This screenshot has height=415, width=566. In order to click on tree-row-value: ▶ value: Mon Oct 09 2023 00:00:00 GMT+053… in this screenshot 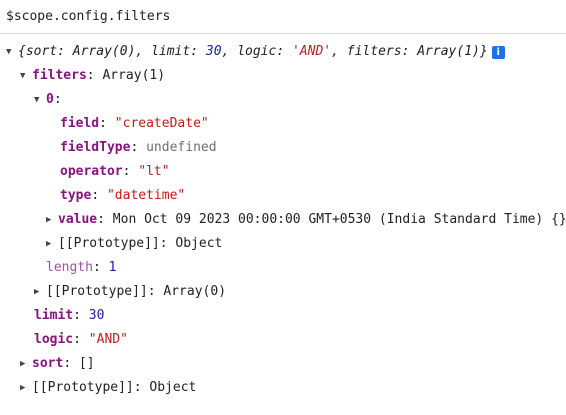, I will do `click(283, 220)`.